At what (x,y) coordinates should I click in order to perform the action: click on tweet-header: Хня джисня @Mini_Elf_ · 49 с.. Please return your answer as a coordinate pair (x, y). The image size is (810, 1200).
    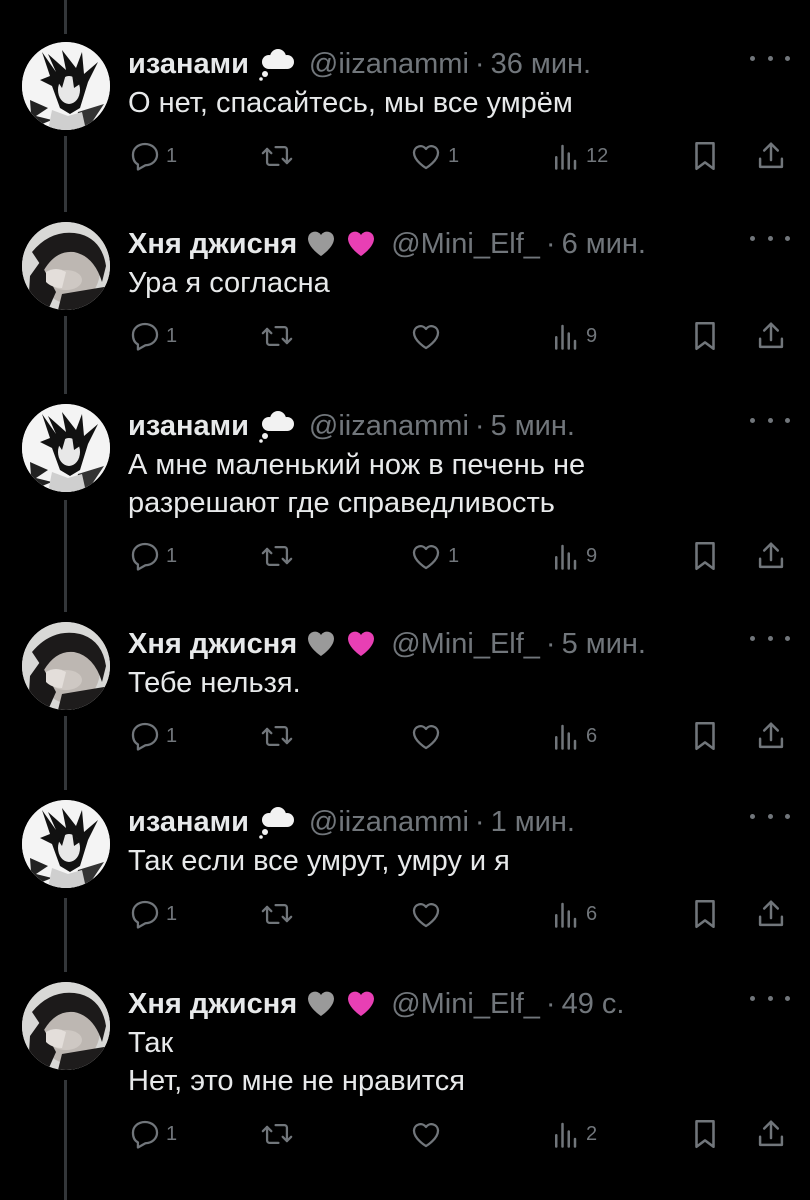
    Looking at the image, I should click on (376, 1004).